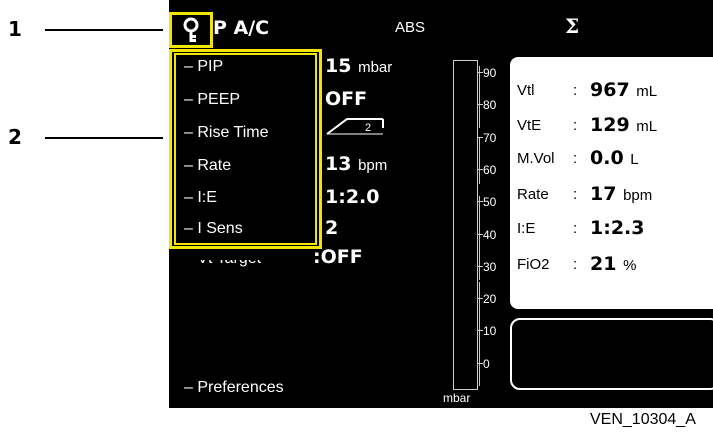  What do you see at coordinates (241, 28) in the screenshot?
I see `ventilation-mode: P A/C` at bounding box center [241, 28].